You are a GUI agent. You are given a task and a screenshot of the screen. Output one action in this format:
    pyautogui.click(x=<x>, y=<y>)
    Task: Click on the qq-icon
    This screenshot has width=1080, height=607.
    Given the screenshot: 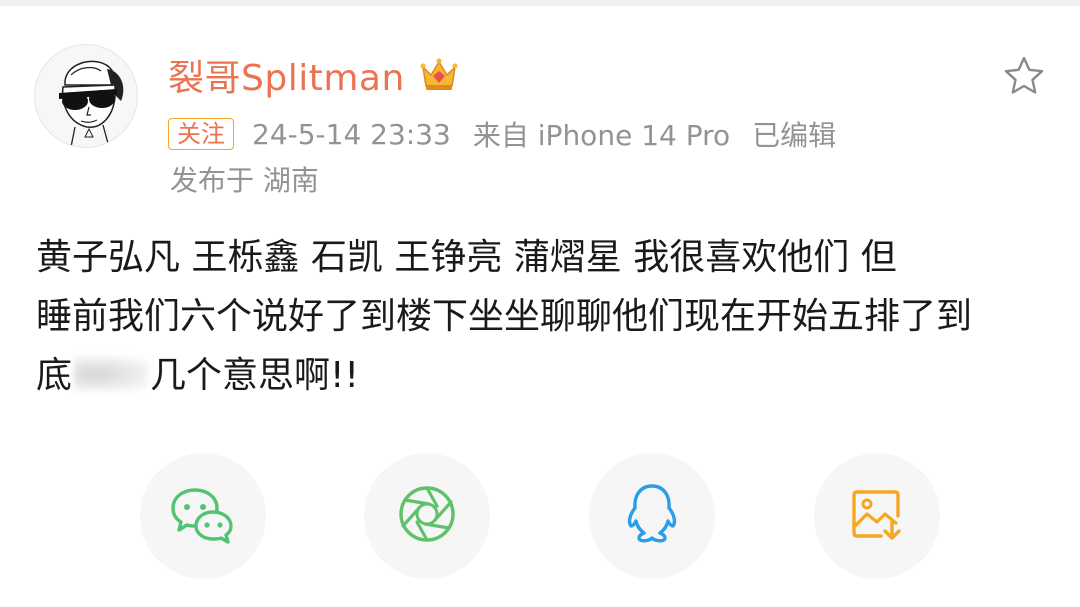 What is the action you would take?
    pyautogui.click(x=652, y=516)
    